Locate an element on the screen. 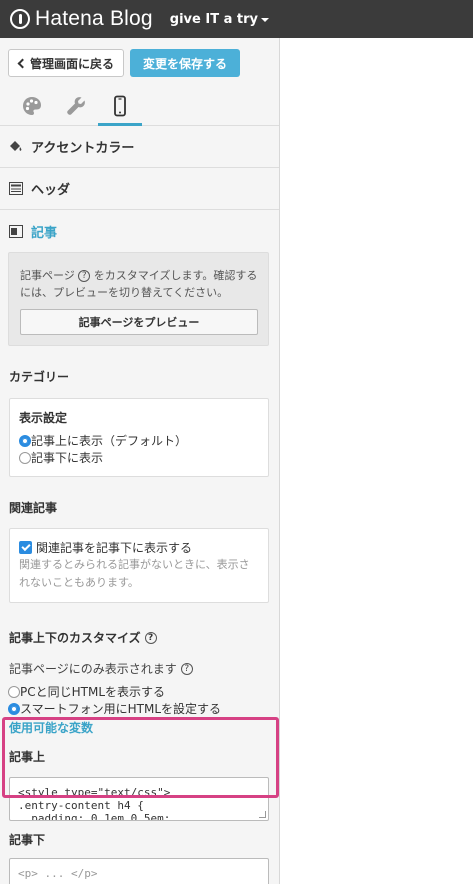  bottom-field-label: 記事下 is located at coordinates (27, 840).